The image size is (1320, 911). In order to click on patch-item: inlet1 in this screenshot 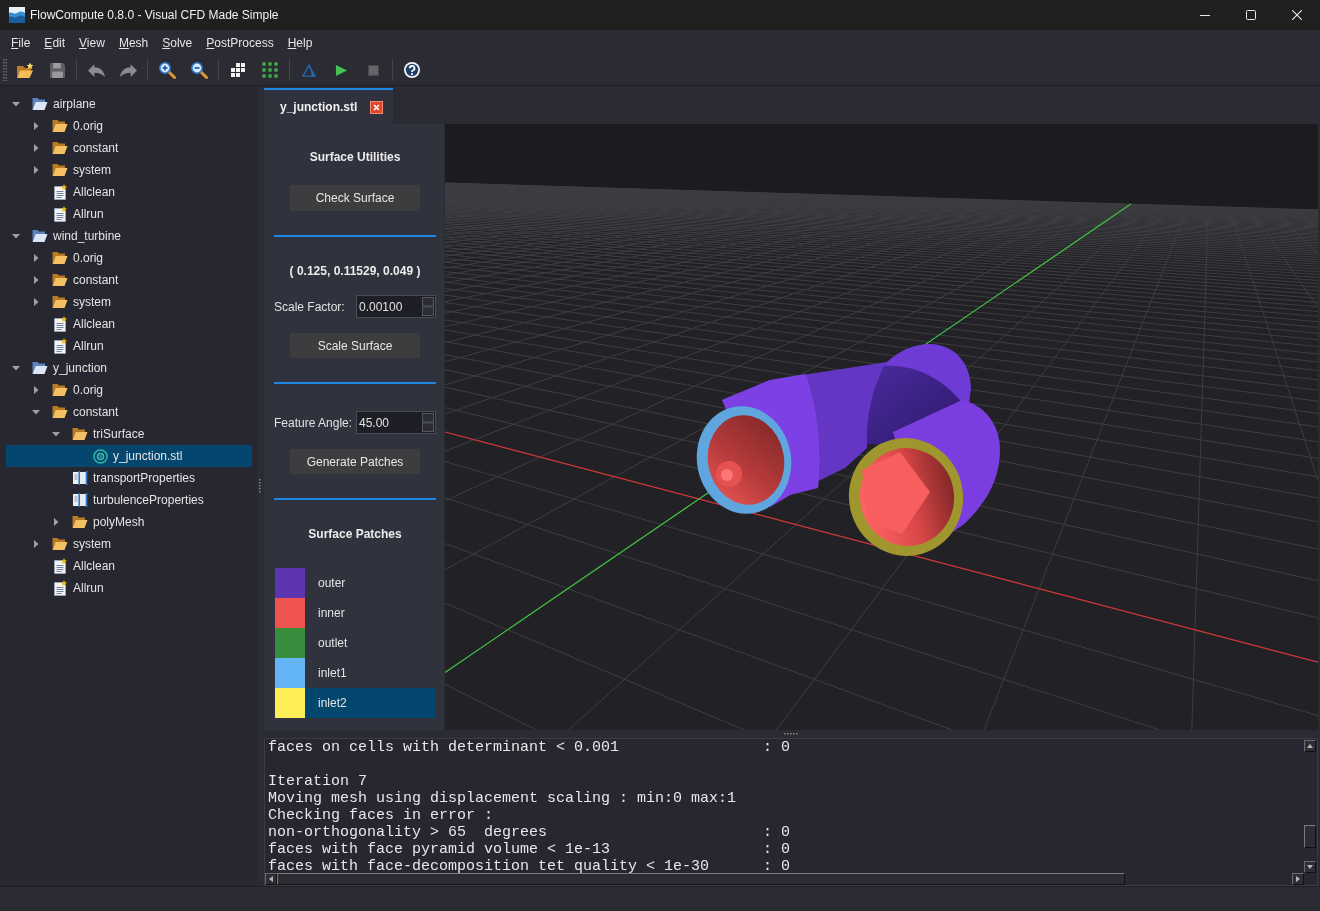, I will do `click(355, 673)`.